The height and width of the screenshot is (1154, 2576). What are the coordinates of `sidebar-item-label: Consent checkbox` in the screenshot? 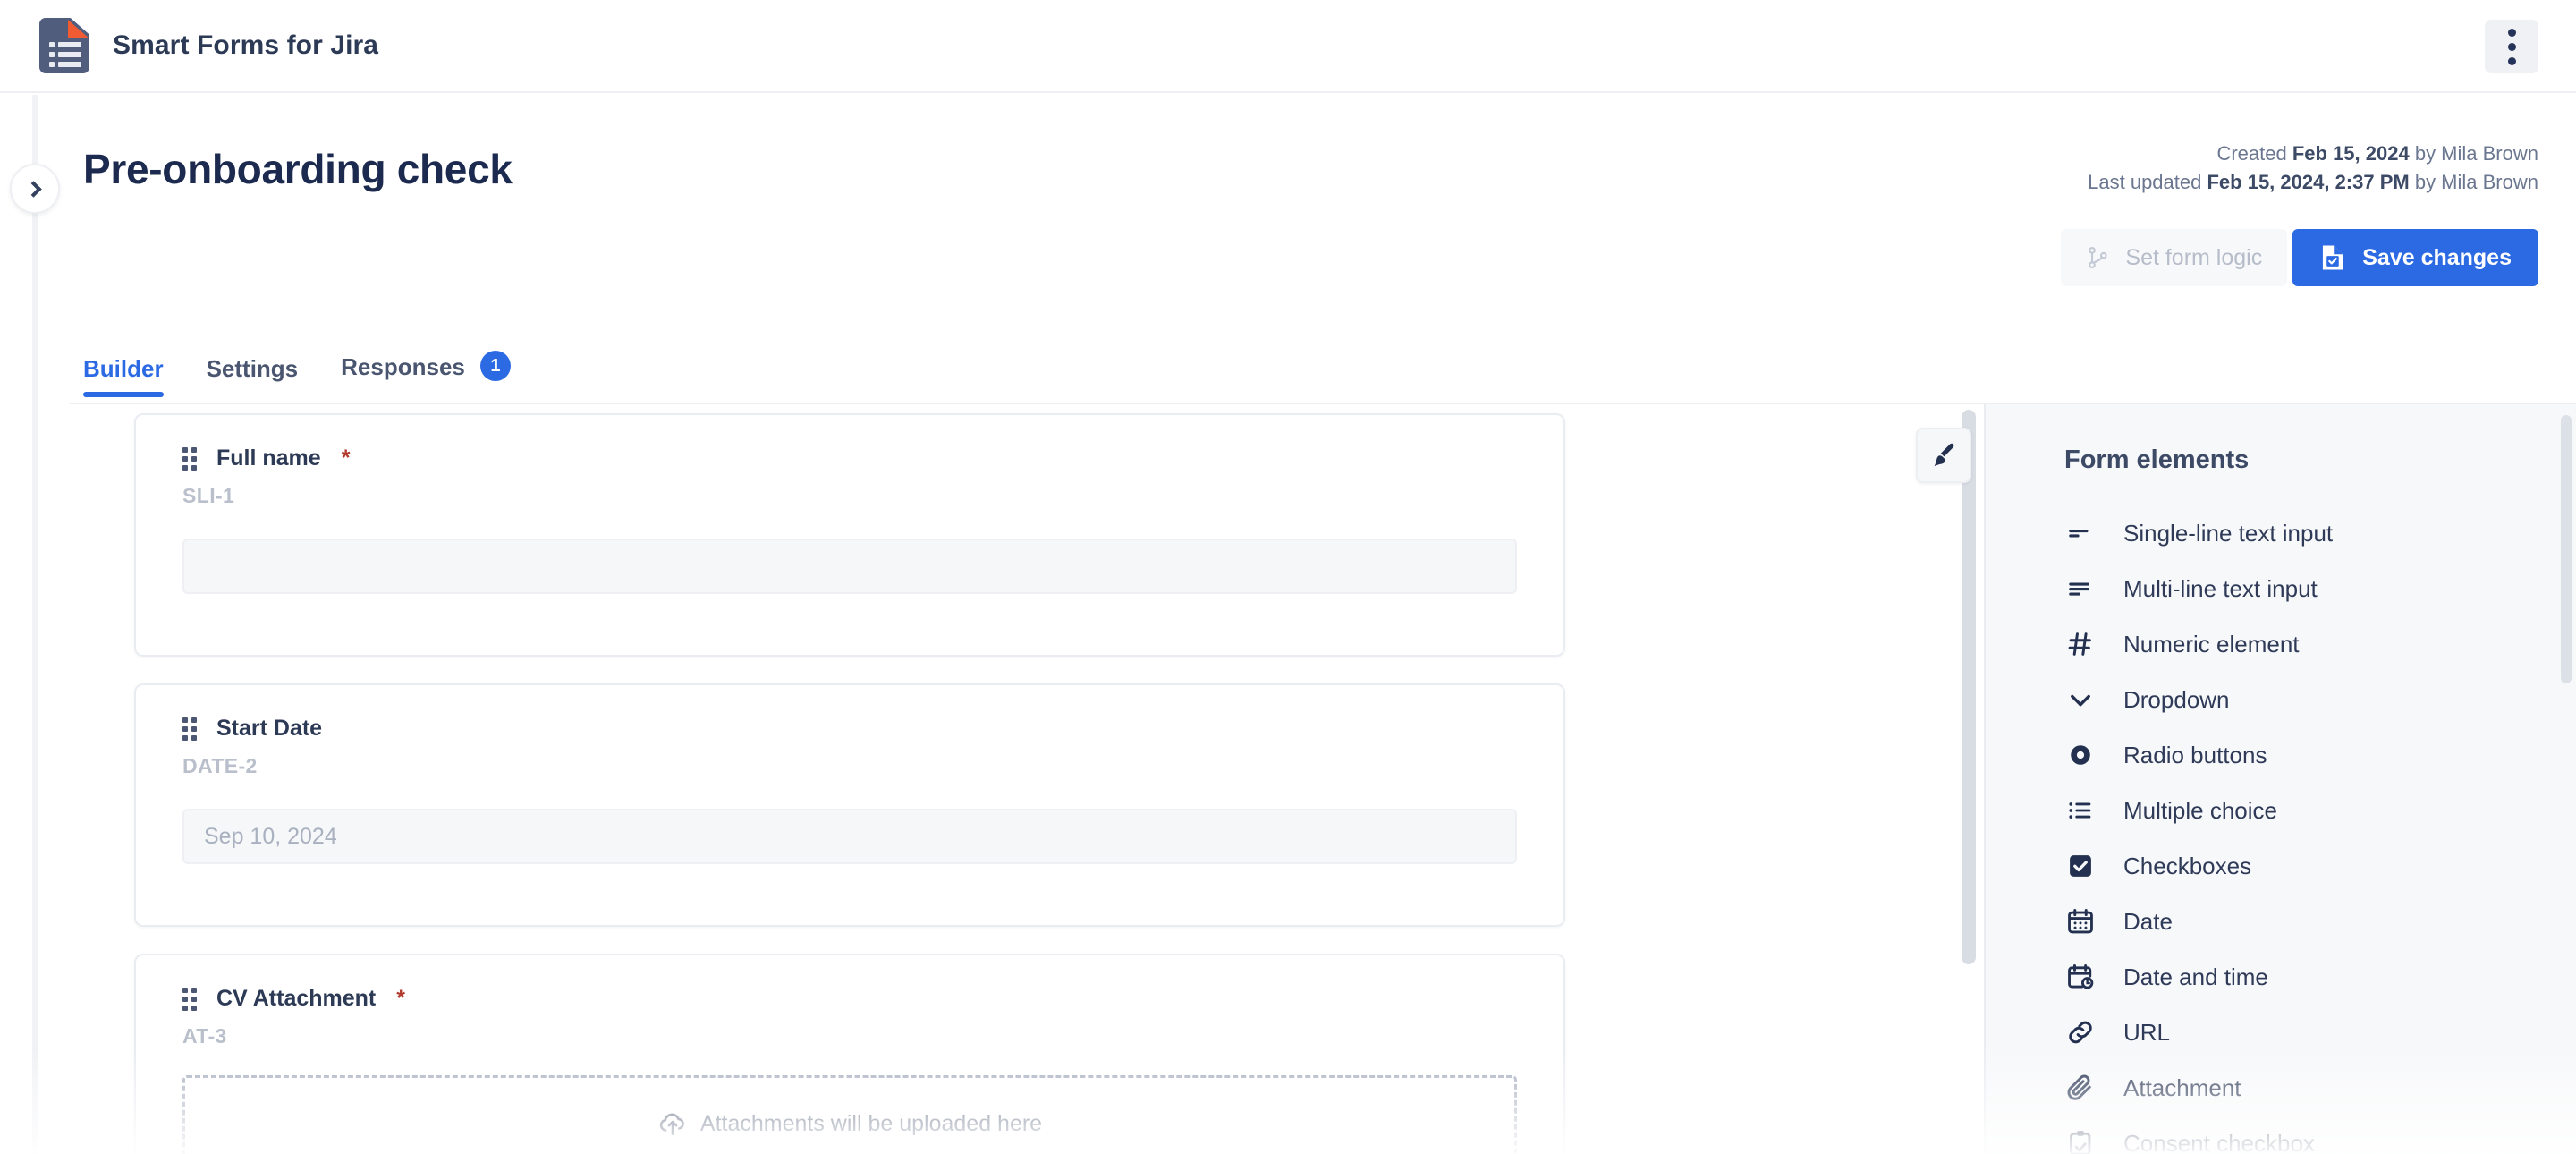 It's located at (2219, 1141).